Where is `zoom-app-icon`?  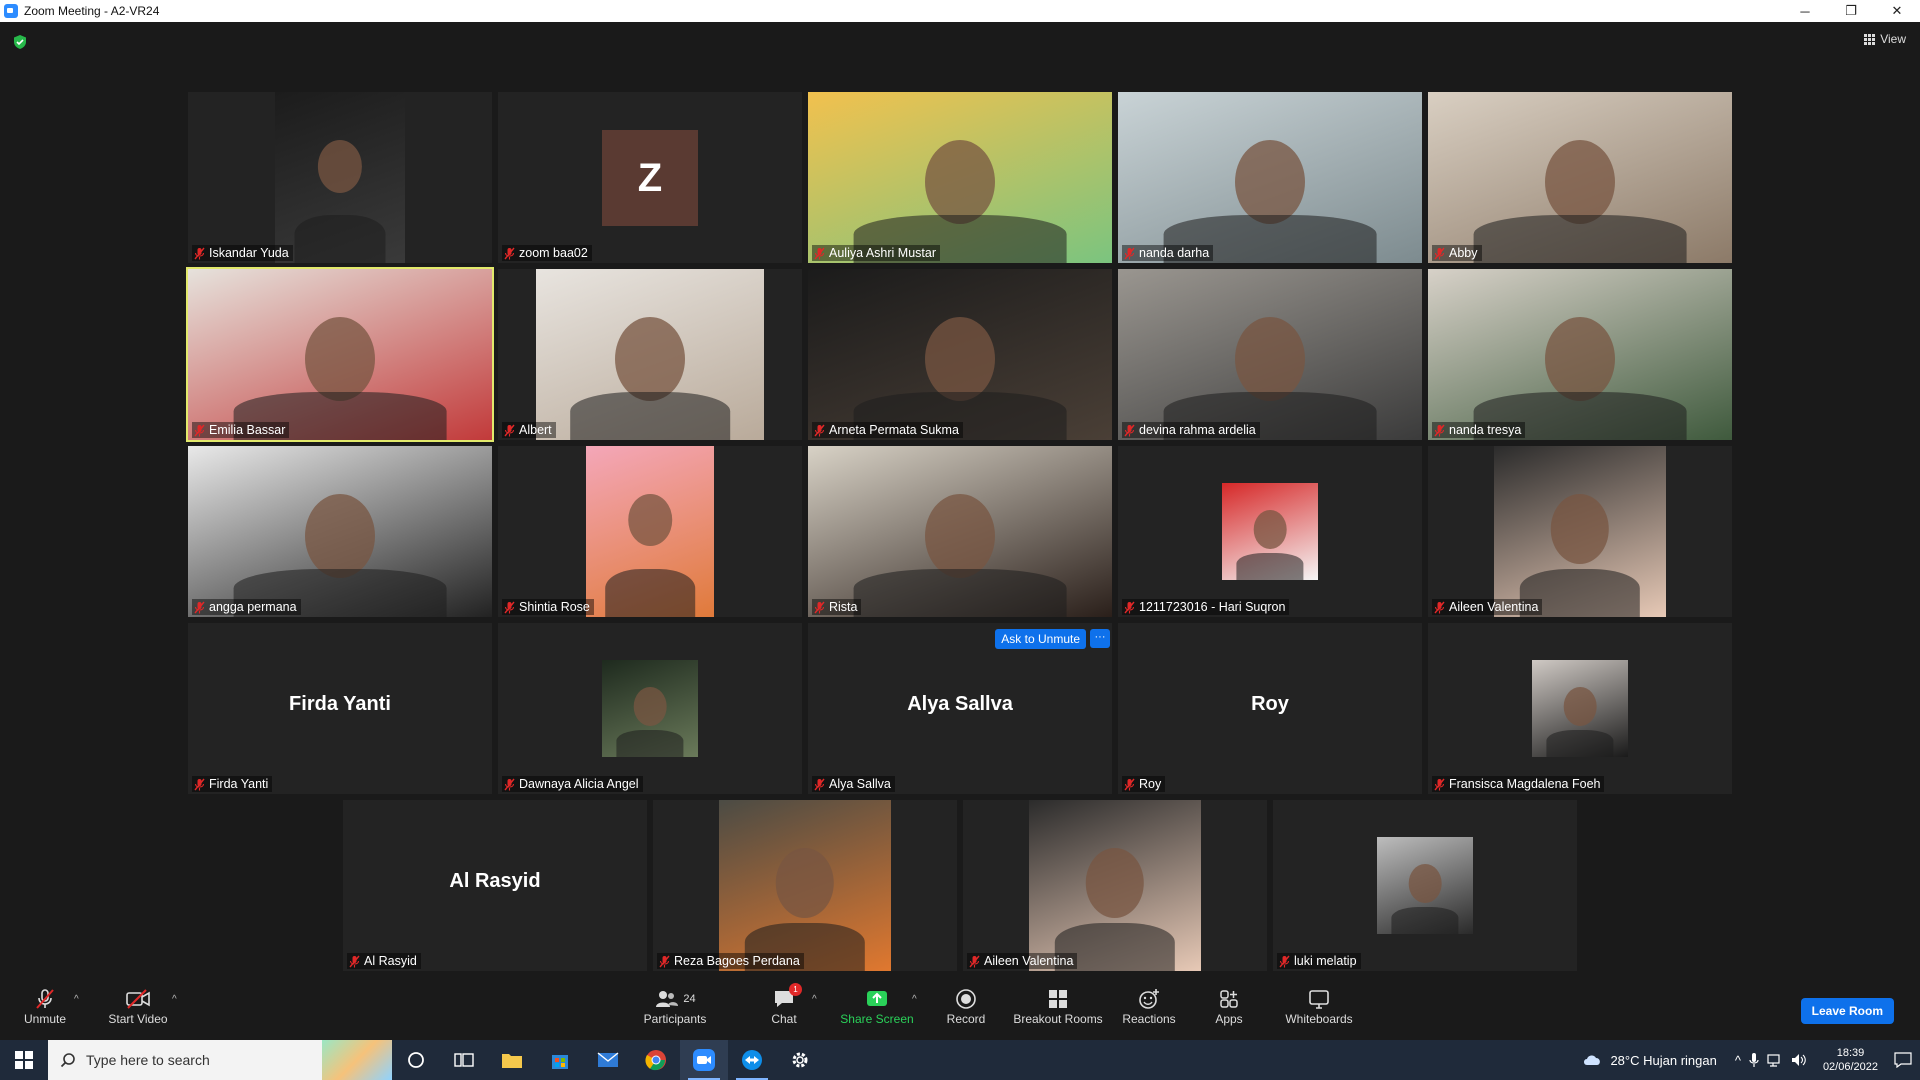 zoom-app-icon is located at coordinates (11, 11).